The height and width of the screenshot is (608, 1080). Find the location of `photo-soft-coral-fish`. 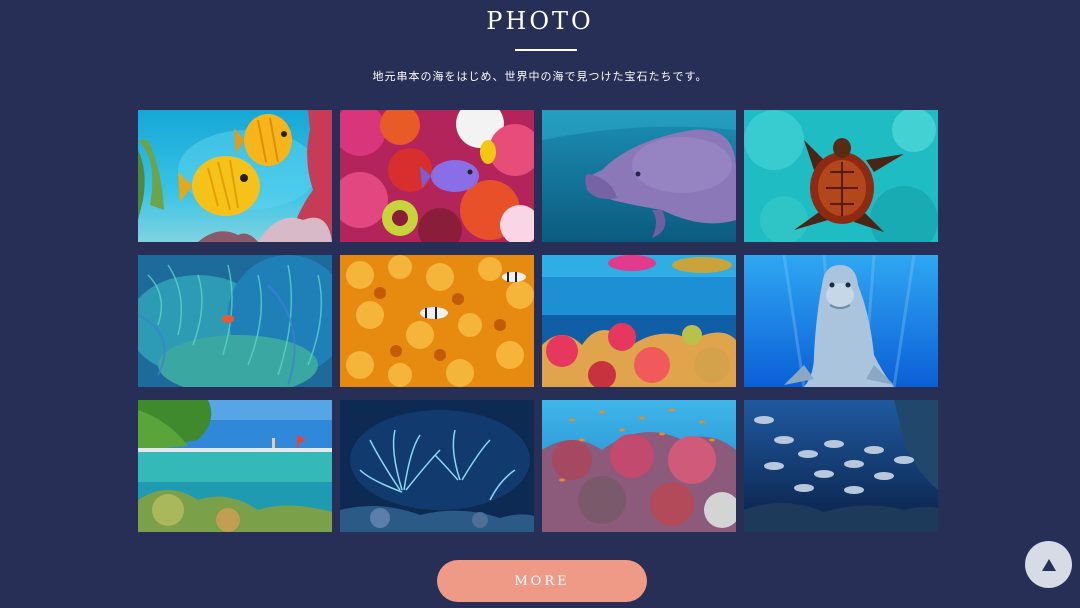

photo-soft-coral-fish is located at coordinates (639, 466).